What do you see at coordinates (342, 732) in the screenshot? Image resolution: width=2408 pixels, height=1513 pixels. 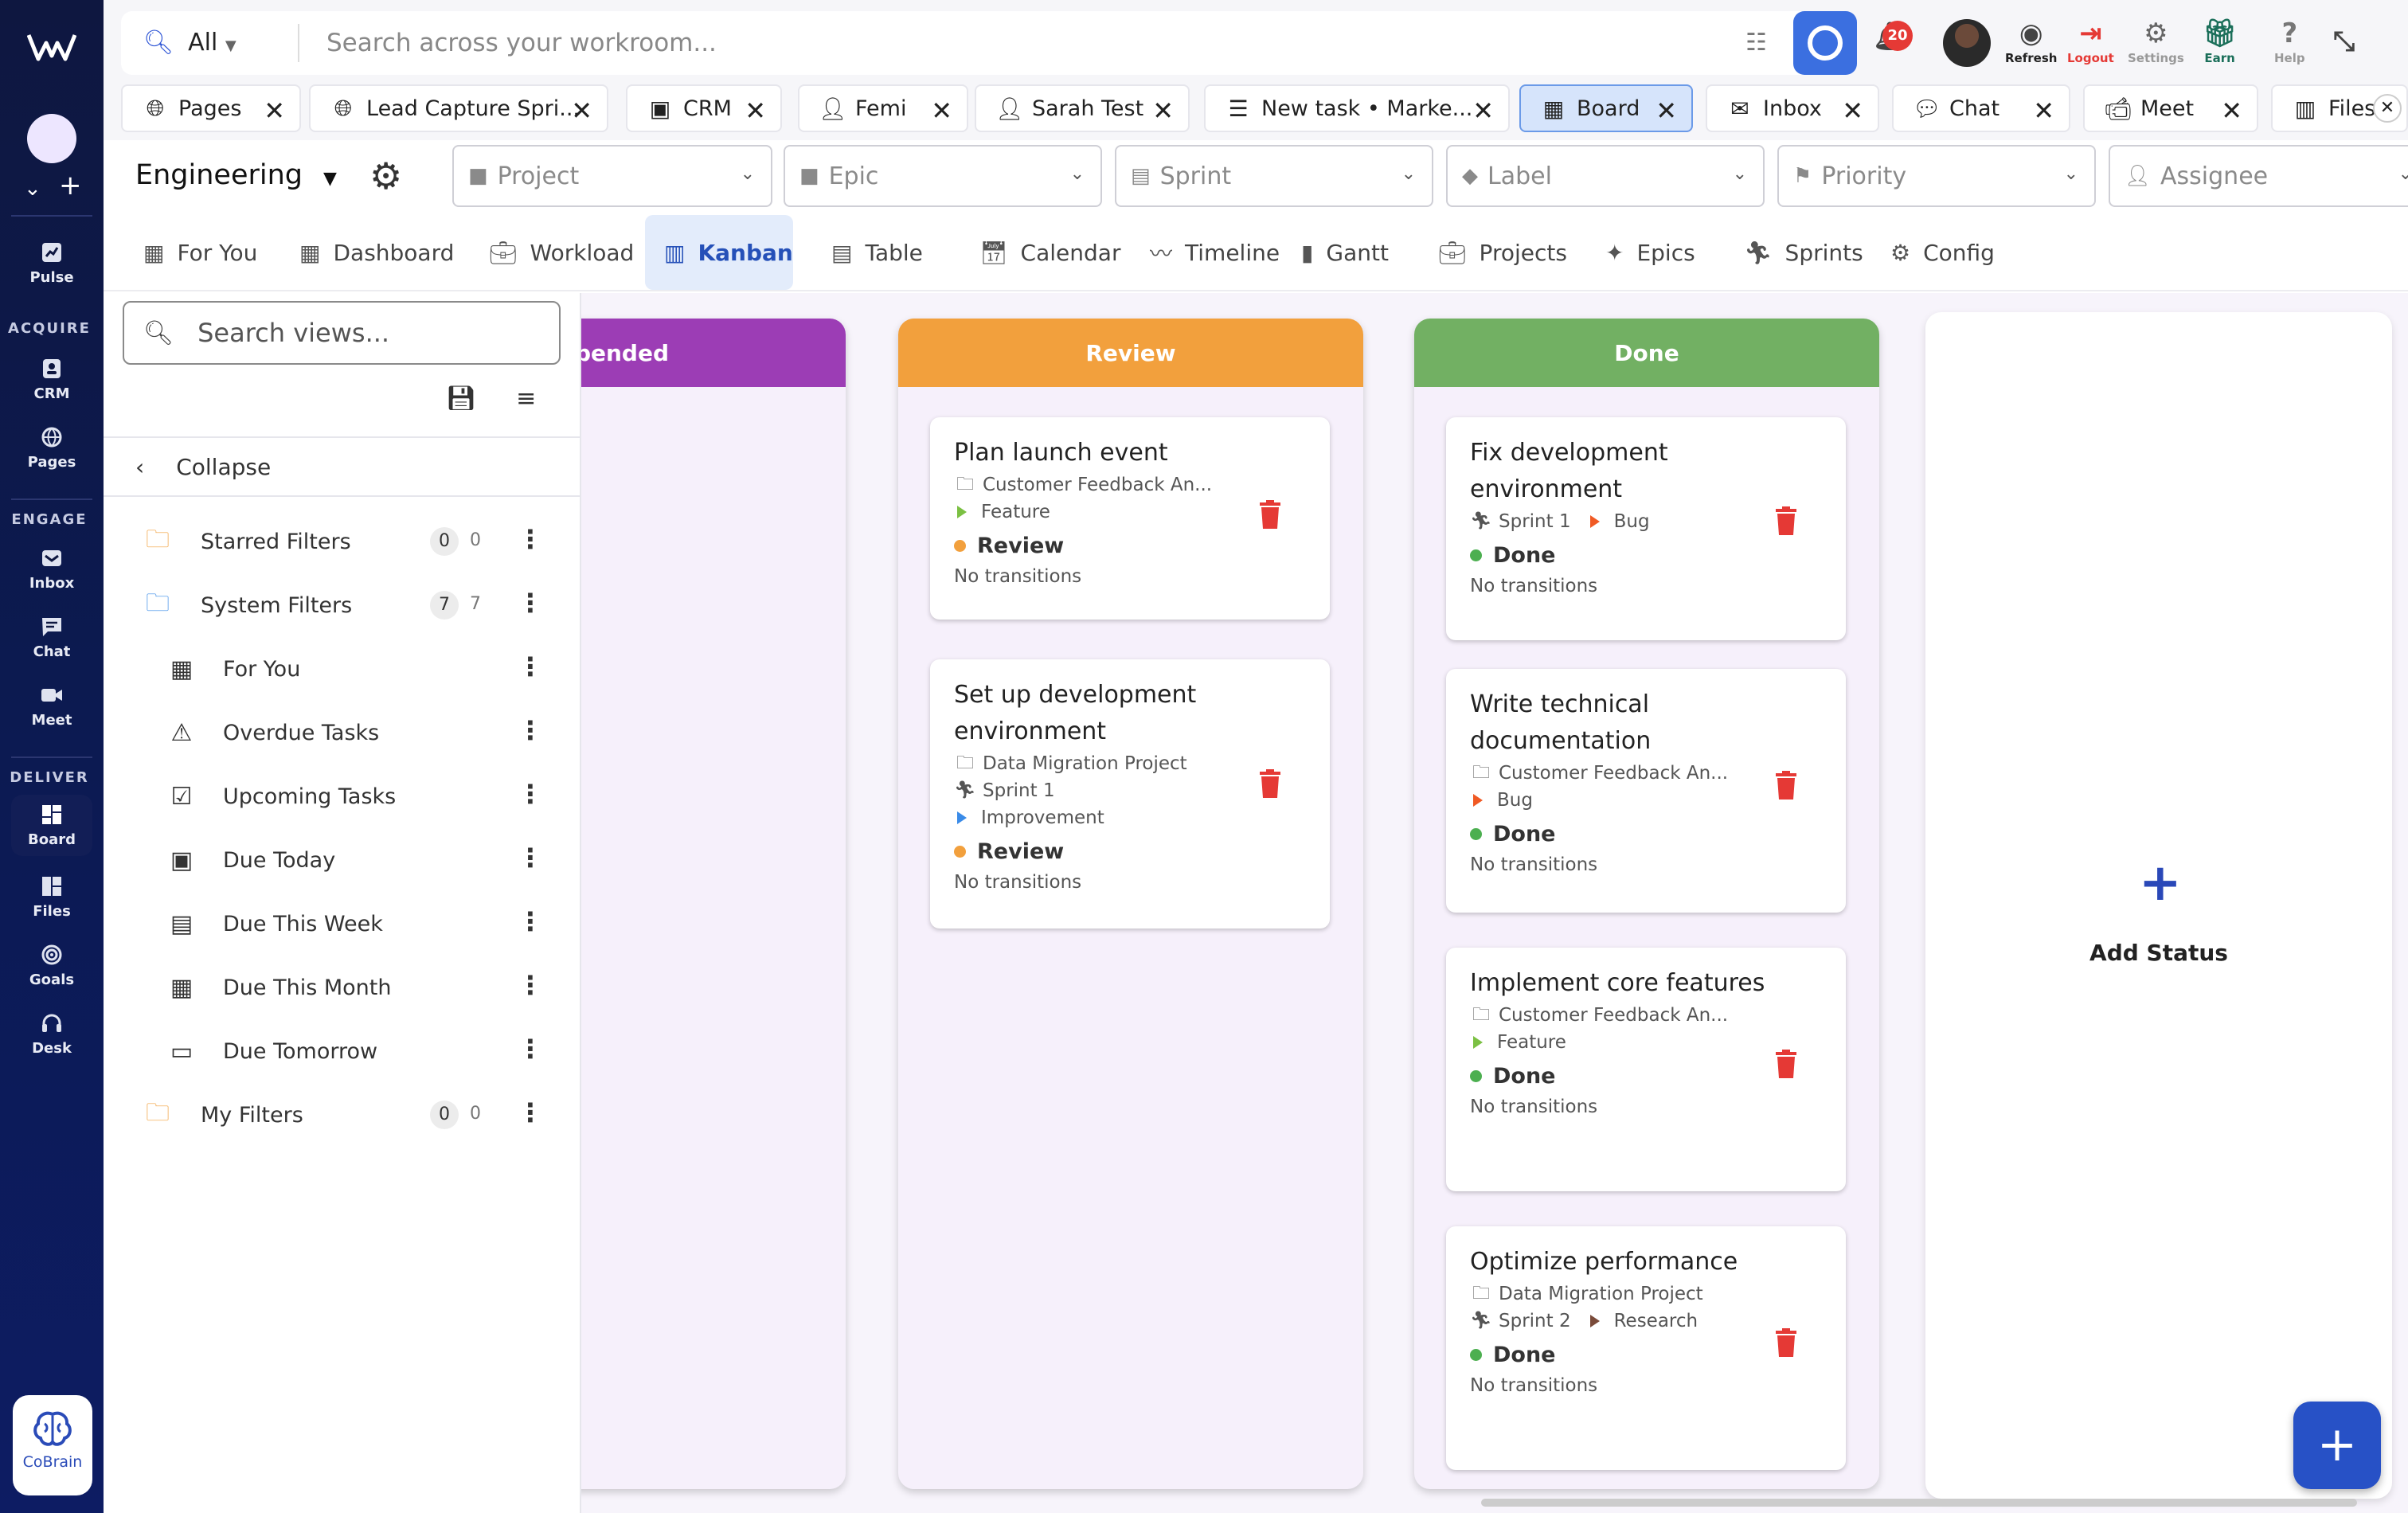 I see `filter-item-overdue: ⚠ Overdue Tasks ⋮` at bounding box center [342, 732].